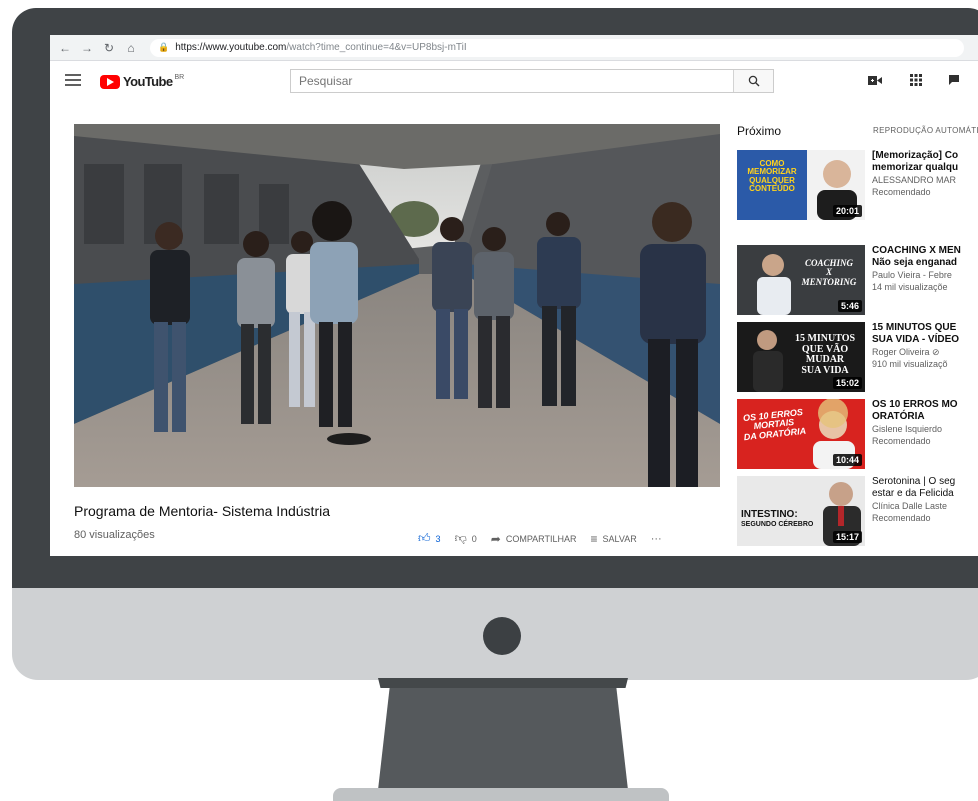 The width and height of the screenshot is (978, 801). What do you see at coordinates (925, 130) in the screenshot?
I see `autoplay-toggle-label: REPRODUÇÃO AUTOMÁTICA` at bounding box center [925, 130].